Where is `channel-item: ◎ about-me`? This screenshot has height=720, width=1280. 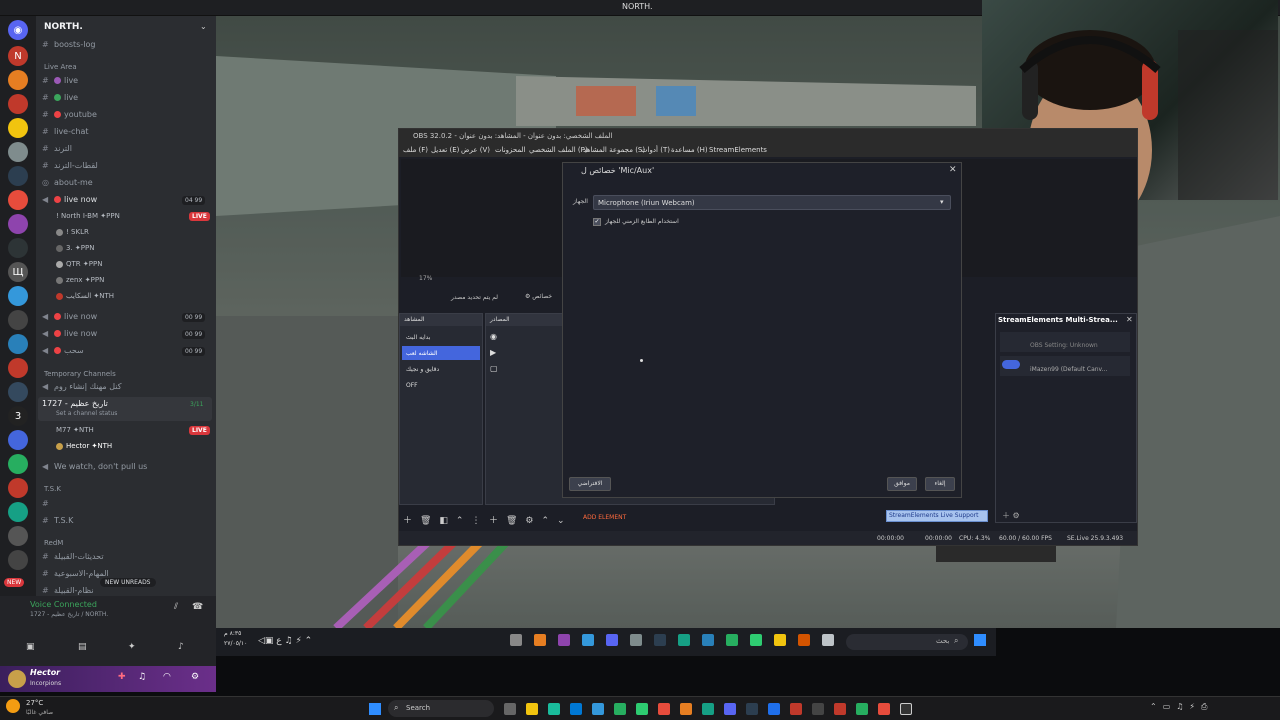
channel-item: ◎ about-me is located at coordinates (67, 182).